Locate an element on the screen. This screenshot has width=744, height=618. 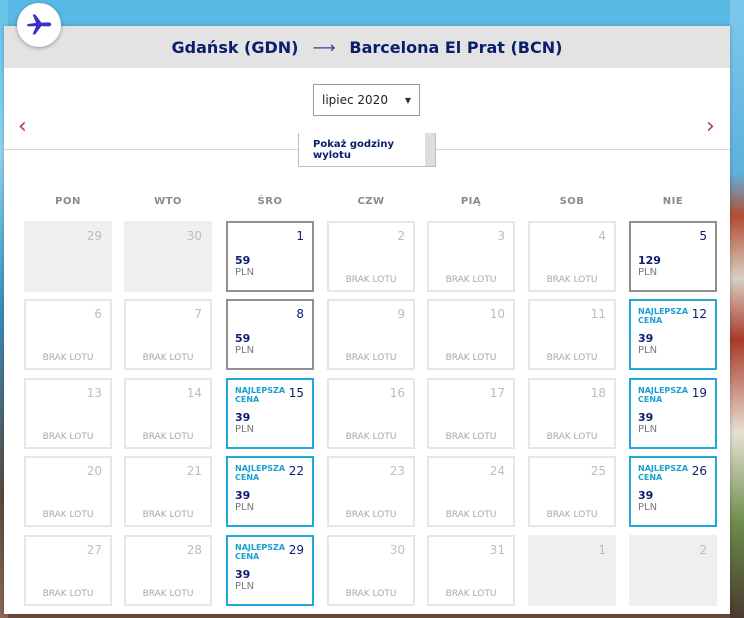
day-number: 14 is located at coordinates (194, 393).